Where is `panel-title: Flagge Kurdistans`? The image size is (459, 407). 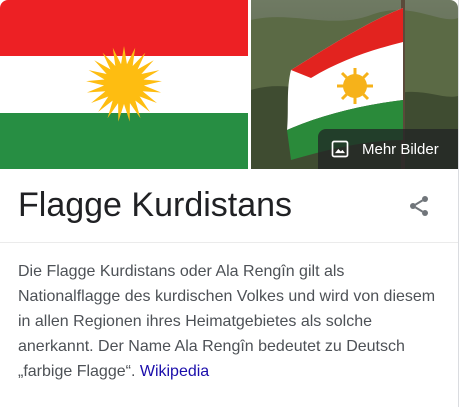 panel-title: Flagge Kurdistans is located at coordinates (155, 205).